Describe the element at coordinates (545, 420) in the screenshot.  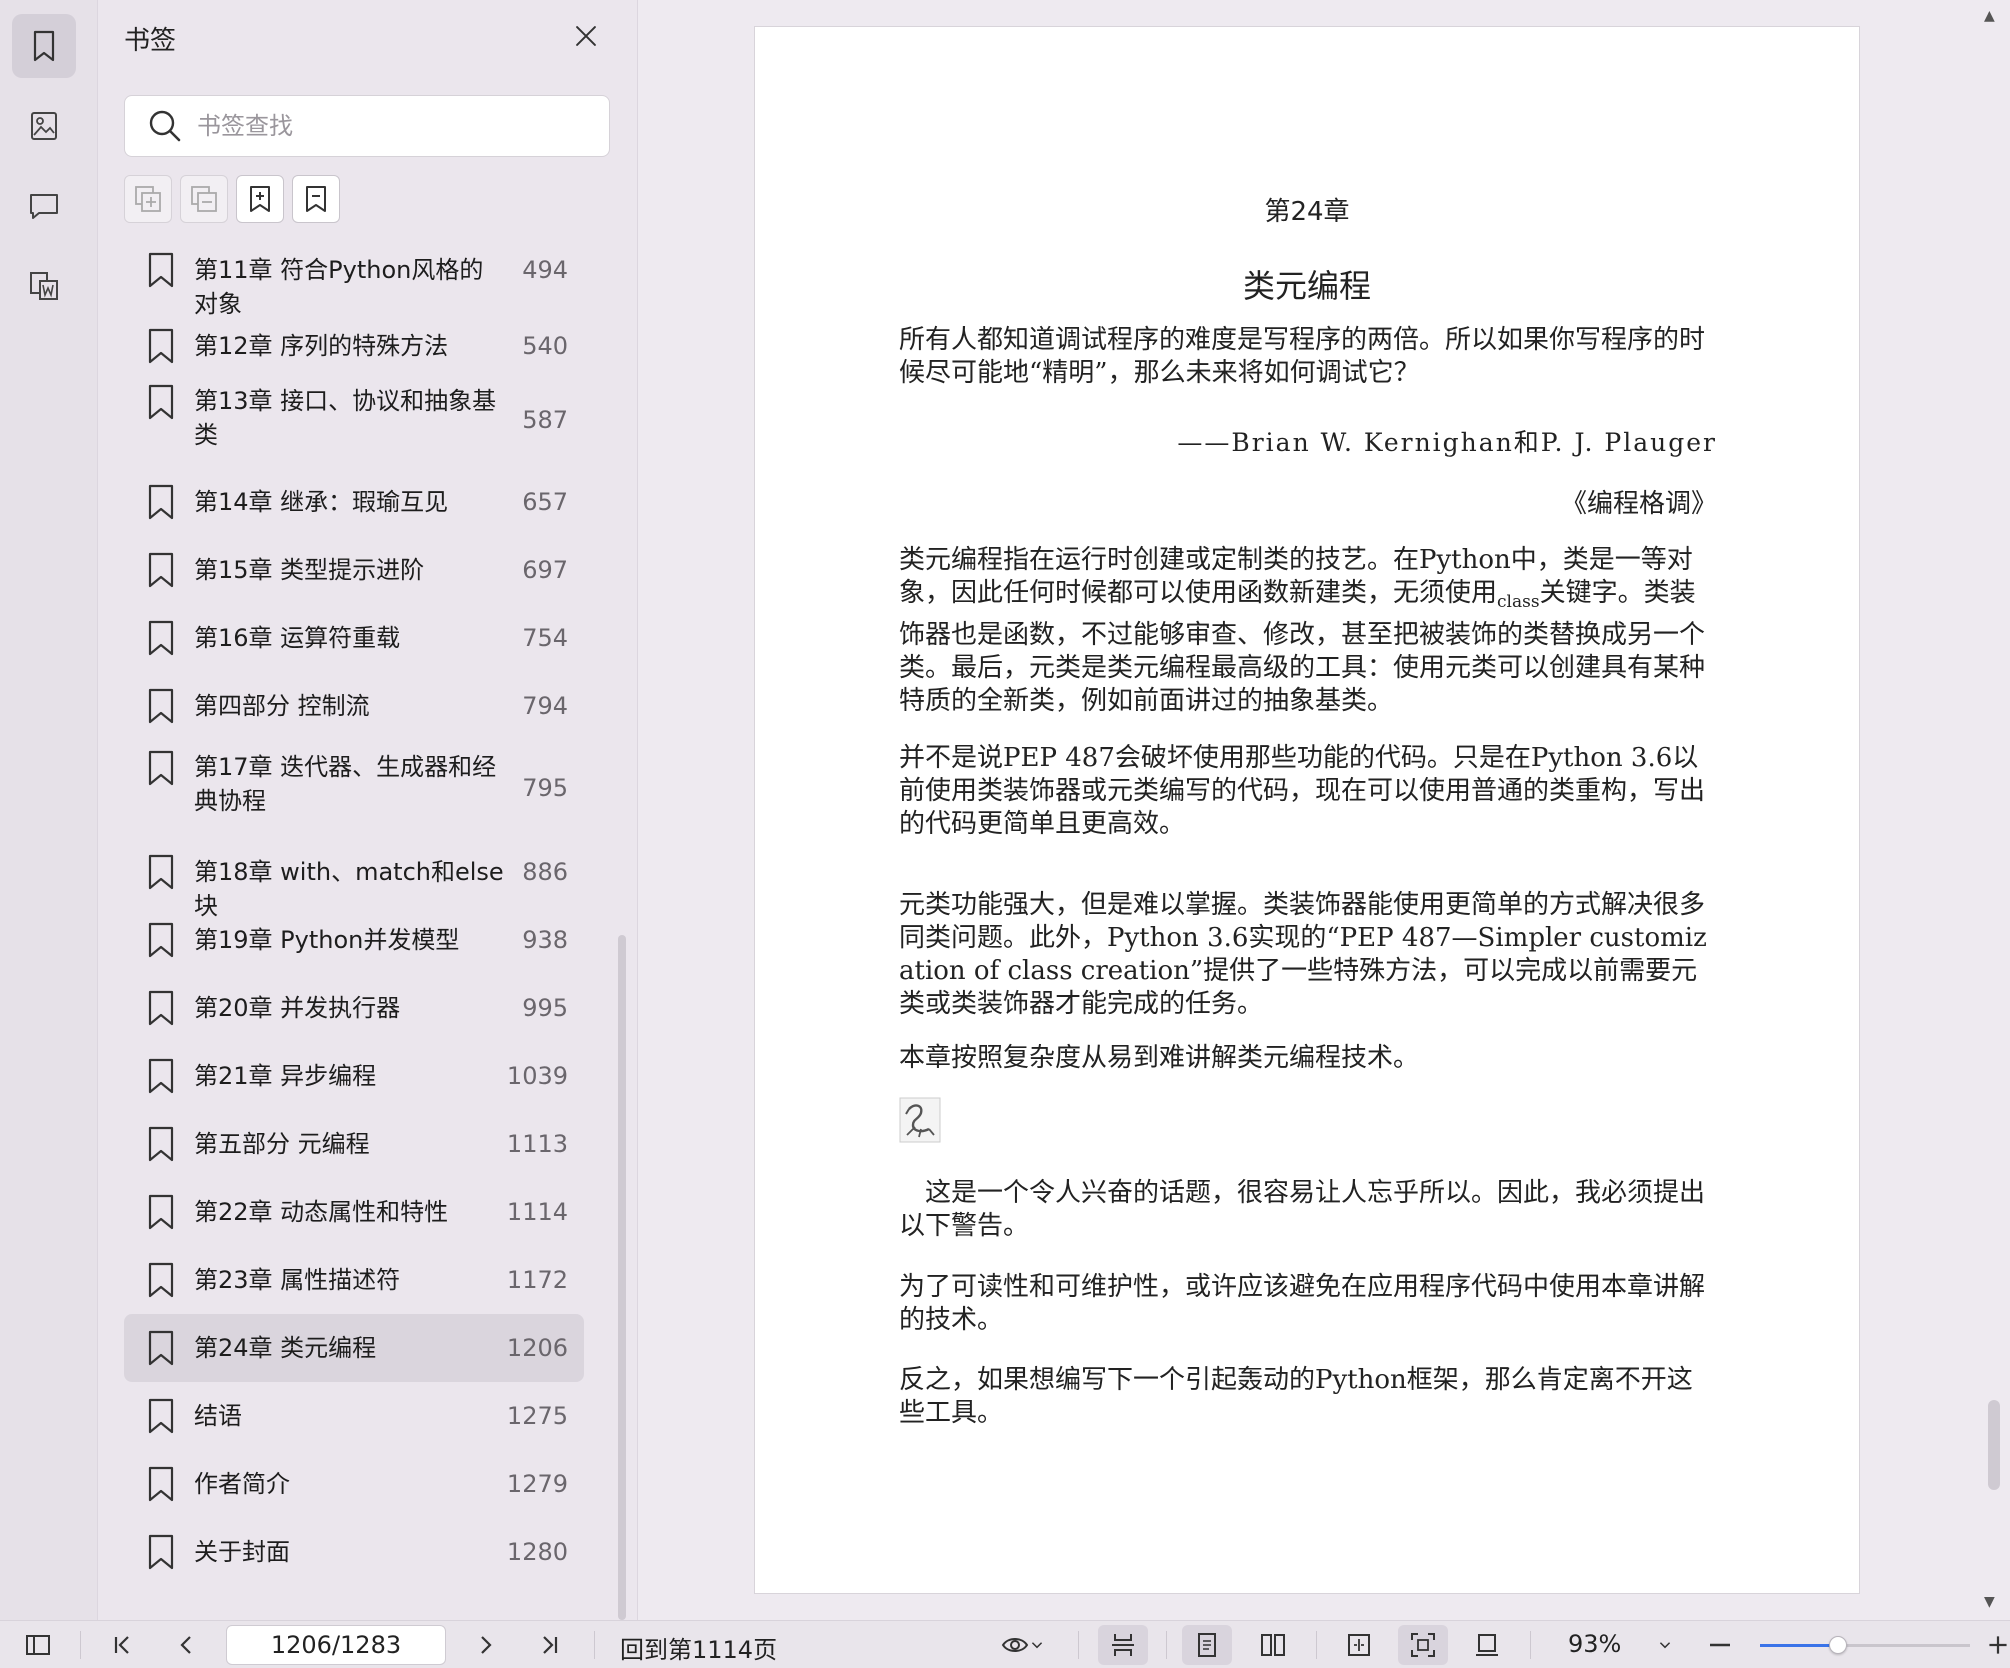
I see `bookmark-page-number: 587` at that location.